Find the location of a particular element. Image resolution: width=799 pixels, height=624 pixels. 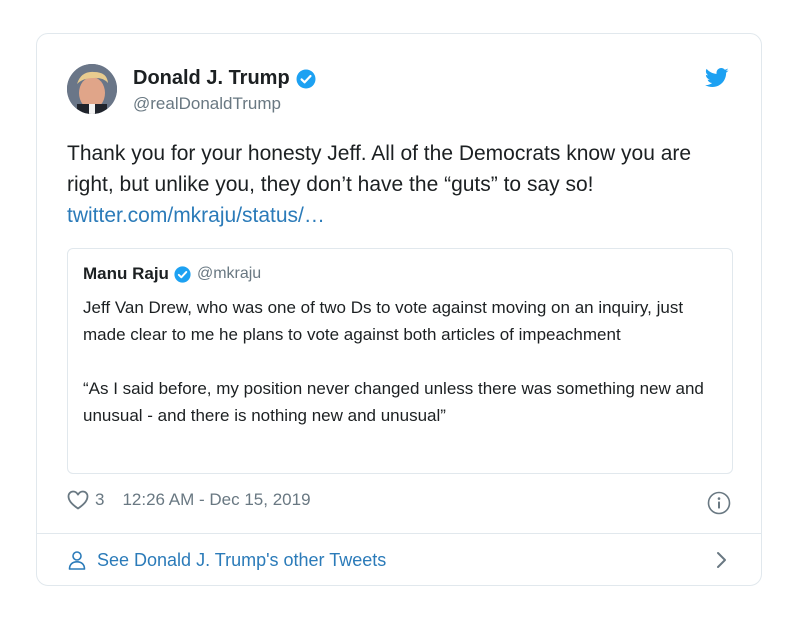

avatar is located at coordinates (92, 89).